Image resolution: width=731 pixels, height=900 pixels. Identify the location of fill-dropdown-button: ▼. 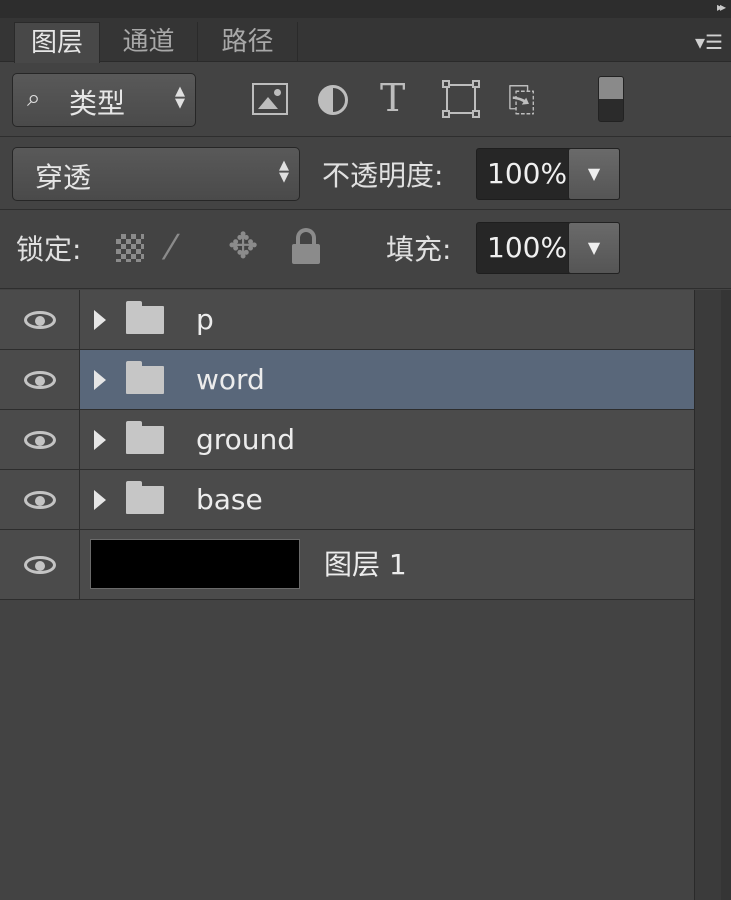
(594, 248).